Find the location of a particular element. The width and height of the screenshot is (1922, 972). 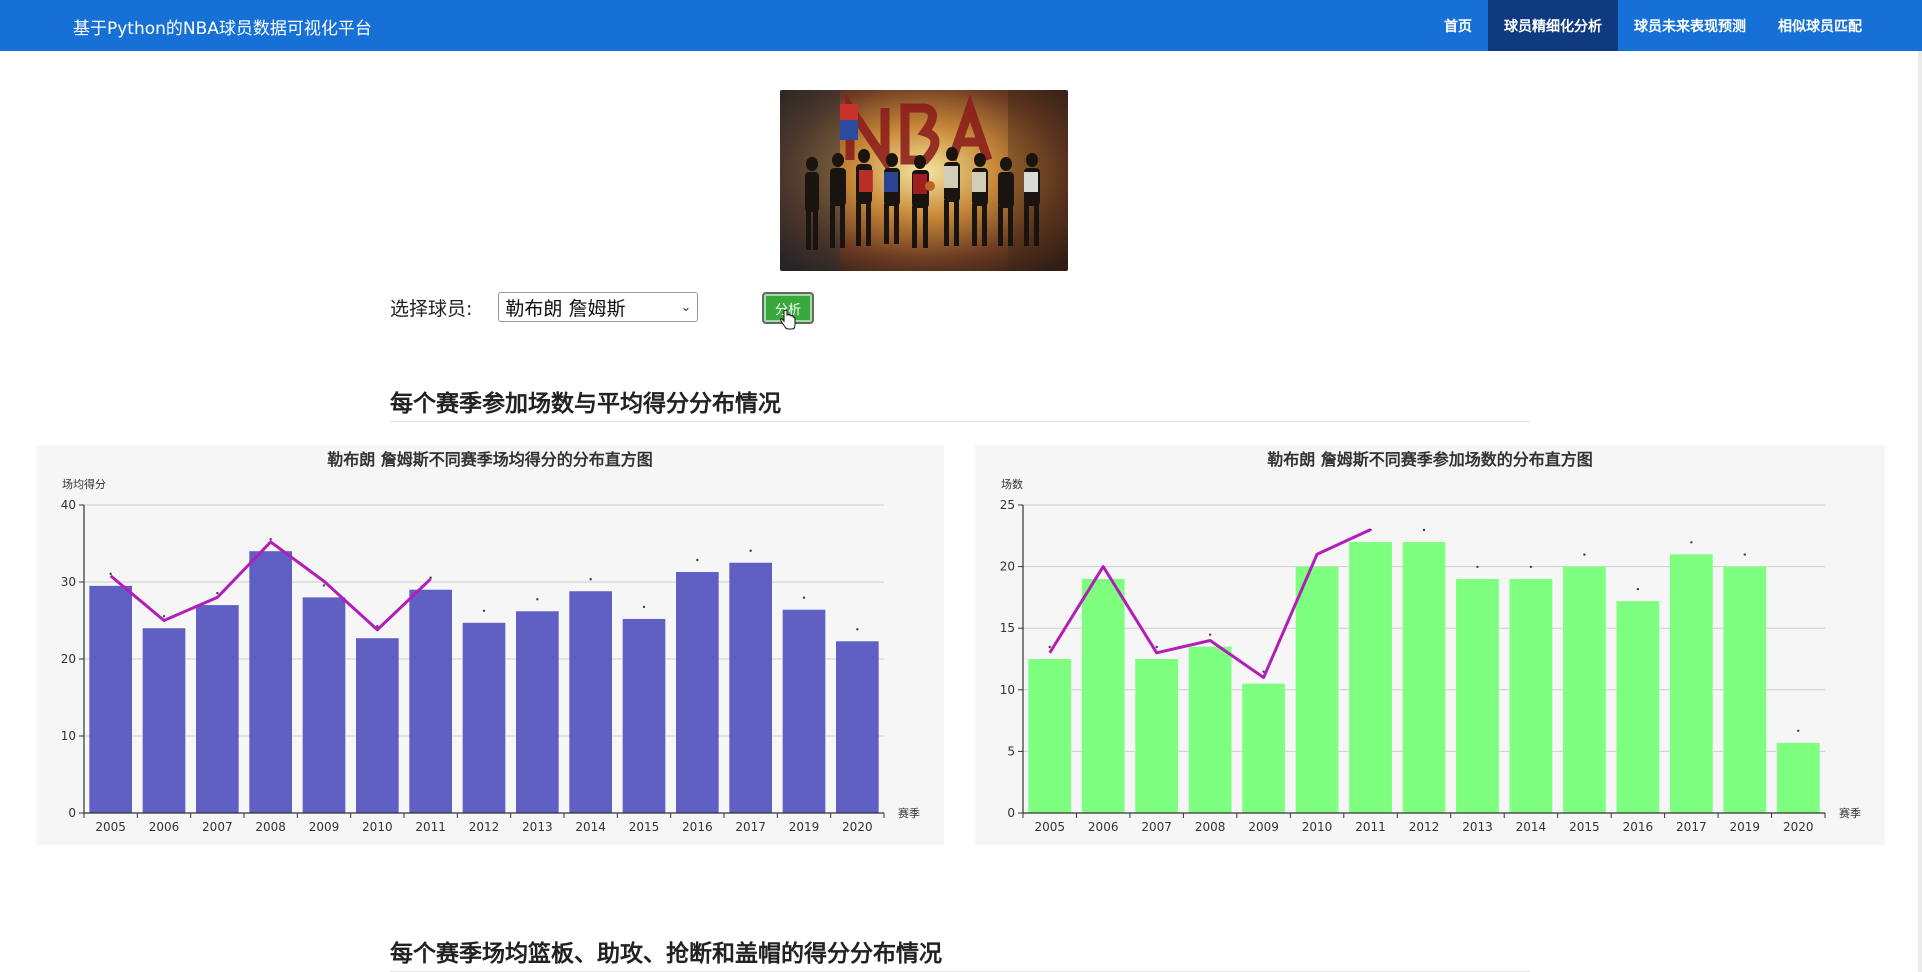

y-axis-name: 场均得分 is located at coordinates (84, 484).